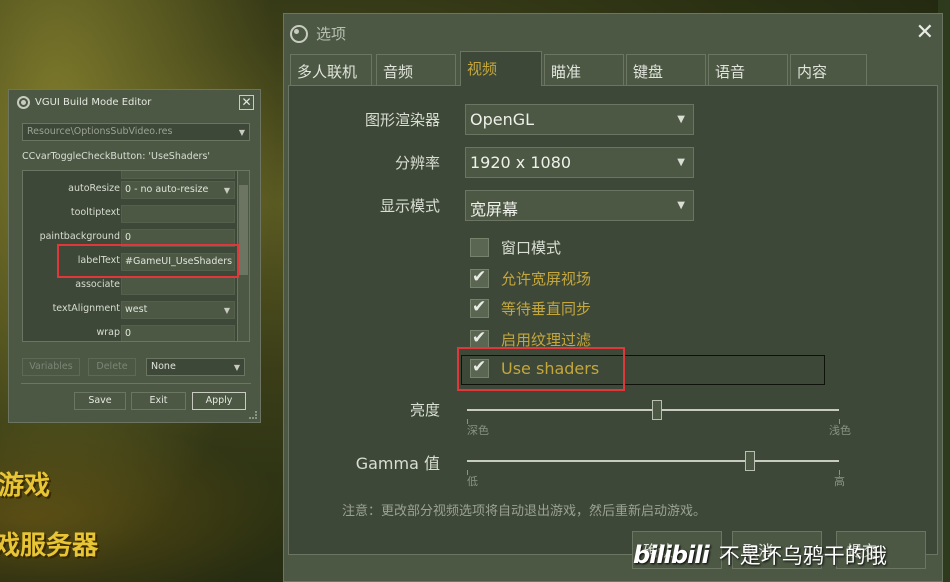 This screenshot has width=950, height=582. What do you see at coordinates (579, 205) in the screenshot?
I see `display-mode-select: 宽屏幕 ▼` at bounding box center [579, 205].